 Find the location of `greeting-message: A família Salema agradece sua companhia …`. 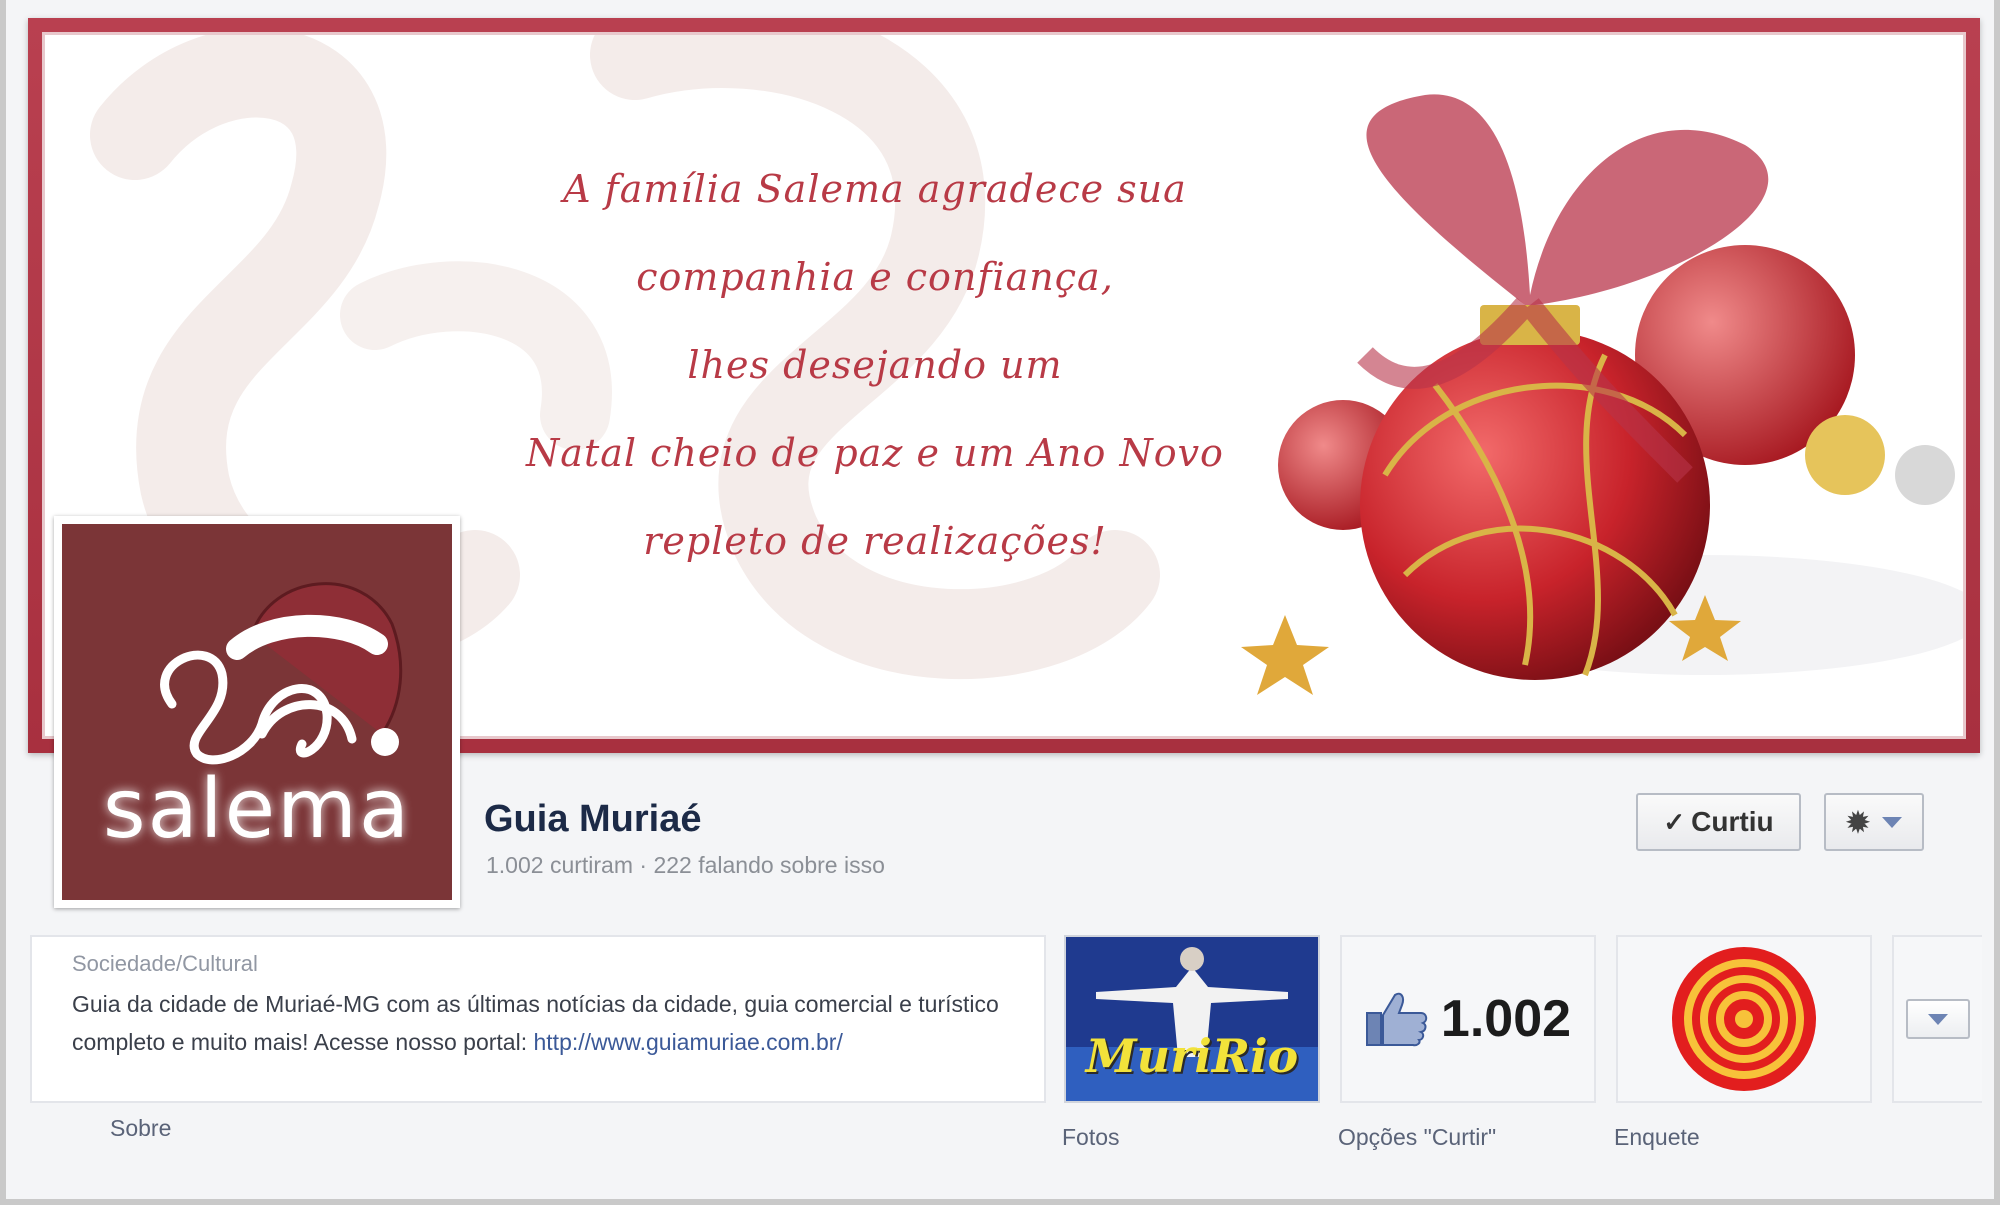

greeting-message: A família Salema agradece sua companhia … is located at coordinates (875, 365).